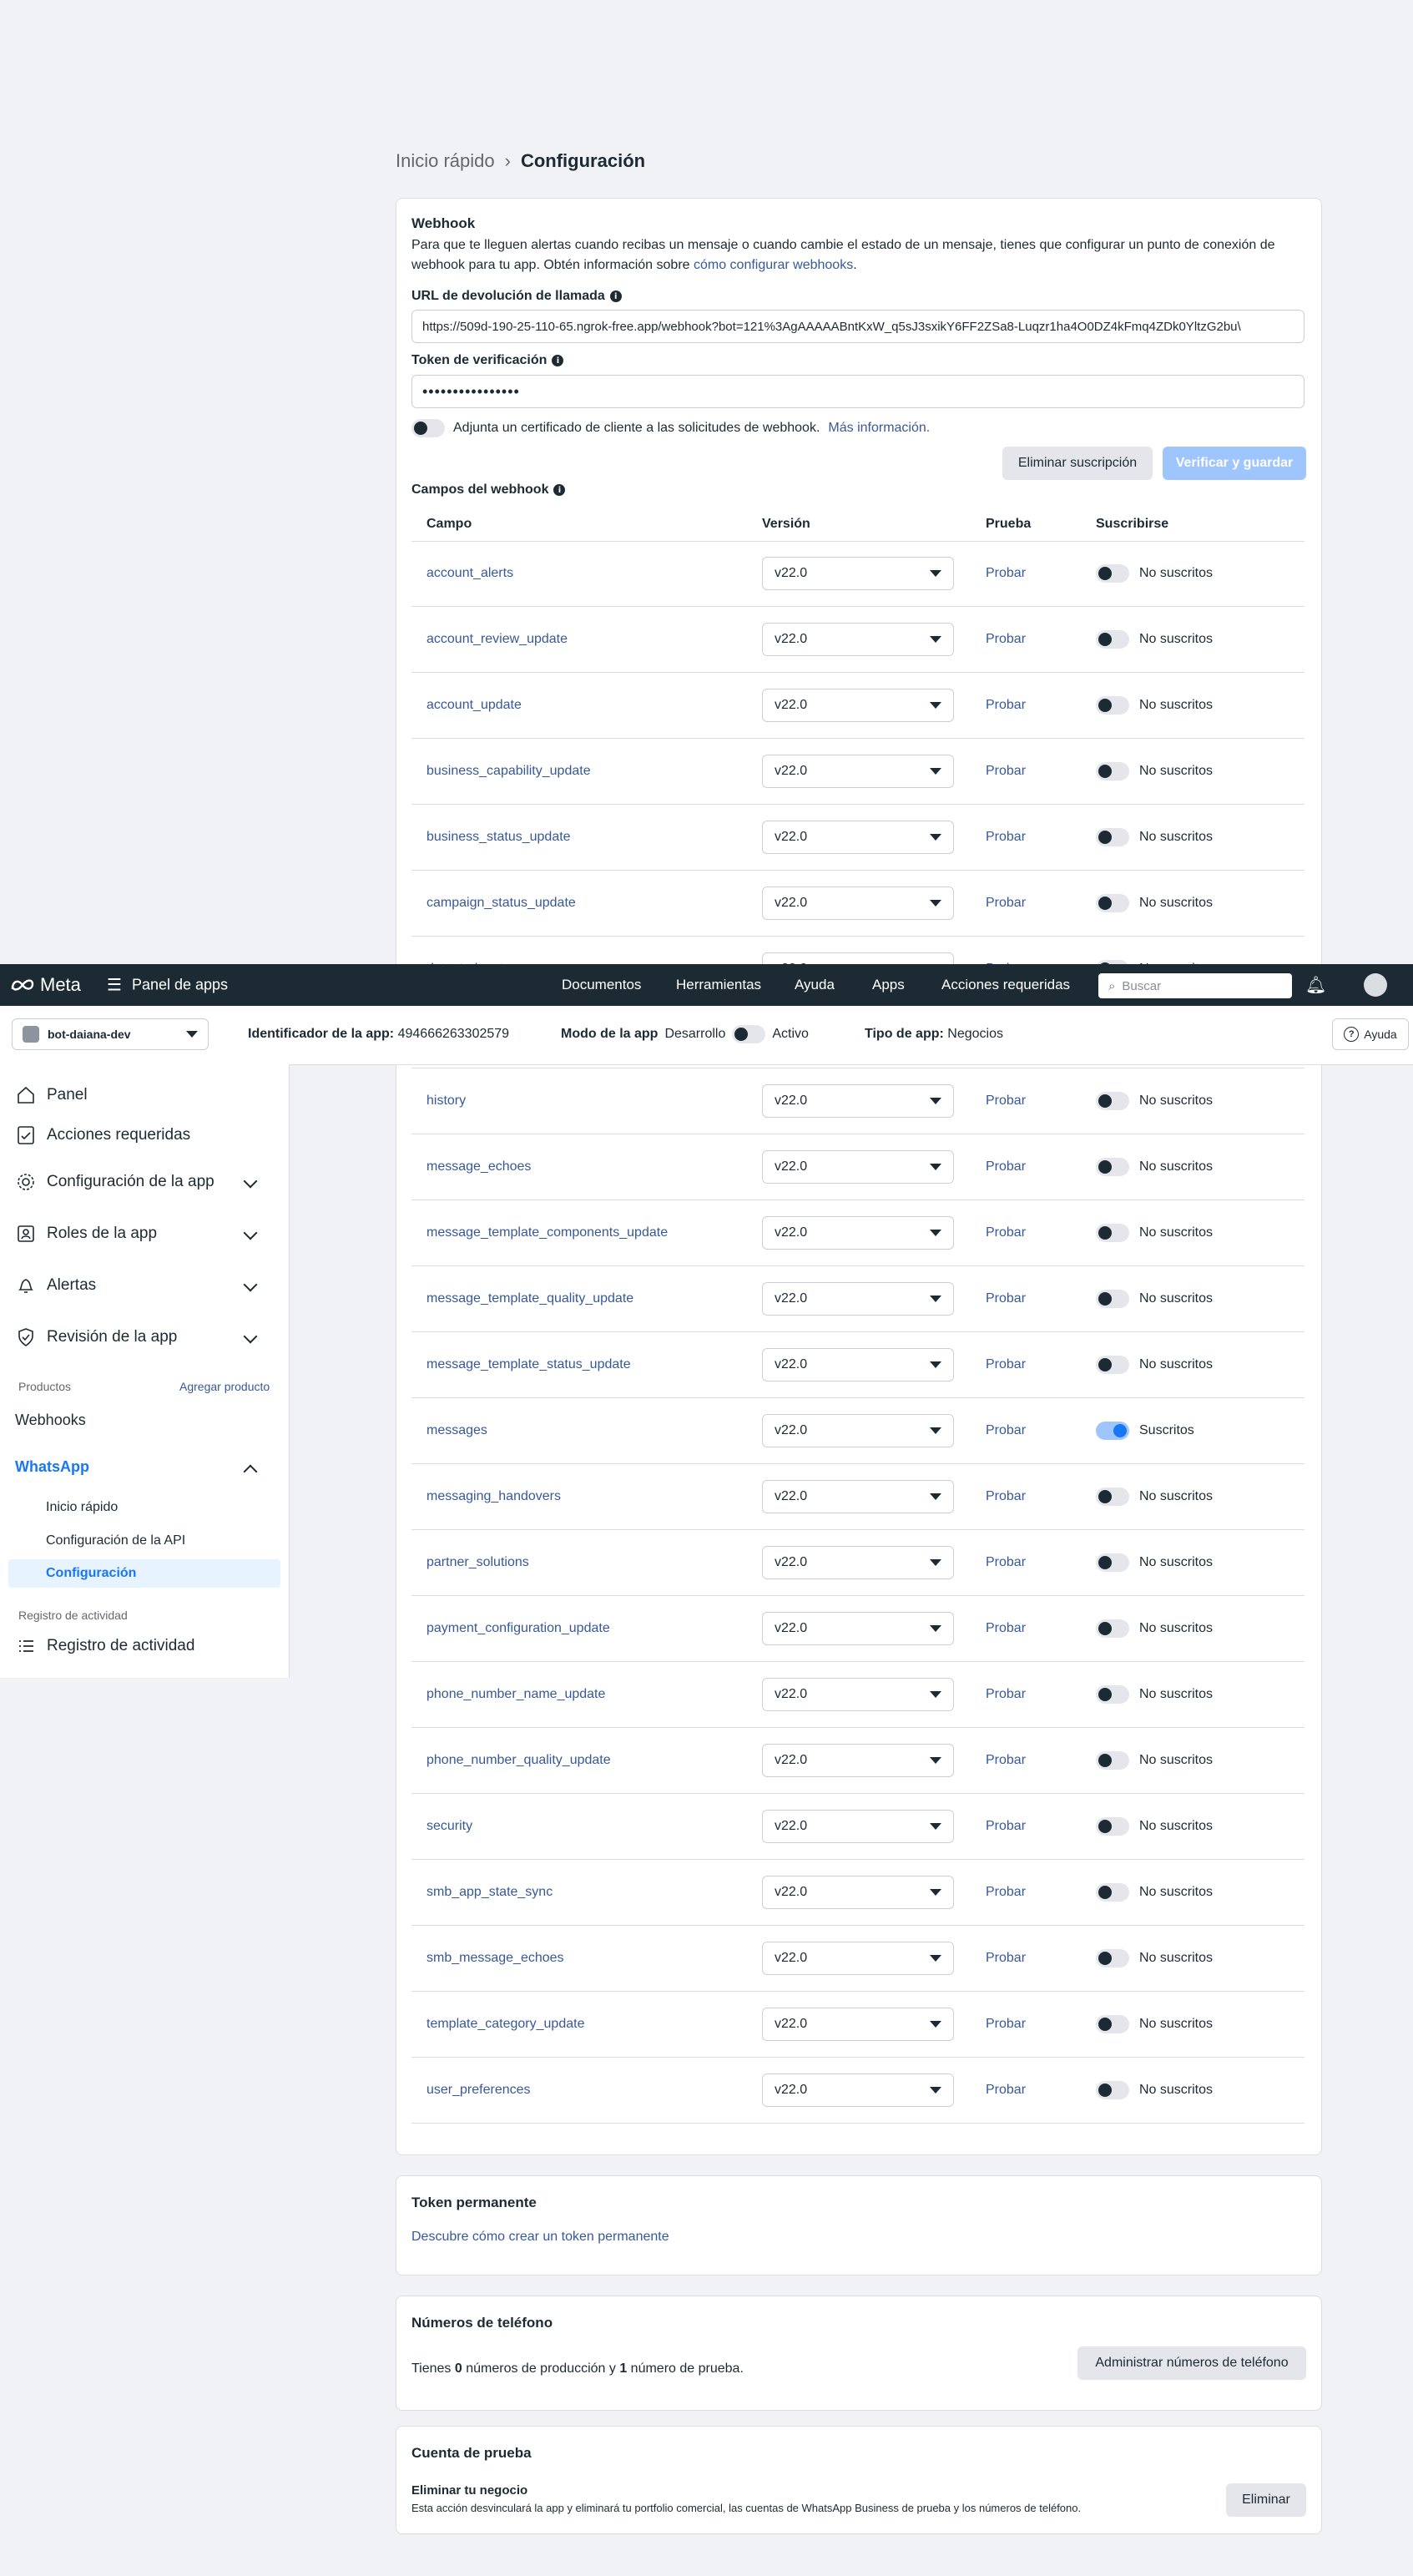  What do you see at coordinates (879, 428) in the screenshot?
I see `more-info-link: Más información.` at bounding box center [879, 428].